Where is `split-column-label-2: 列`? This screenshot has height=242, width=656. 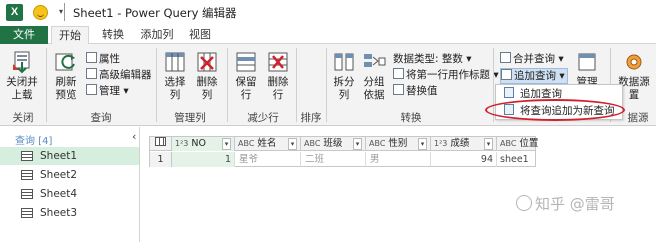
split-column-label-2: 列 is located at coordinates (344, 95).